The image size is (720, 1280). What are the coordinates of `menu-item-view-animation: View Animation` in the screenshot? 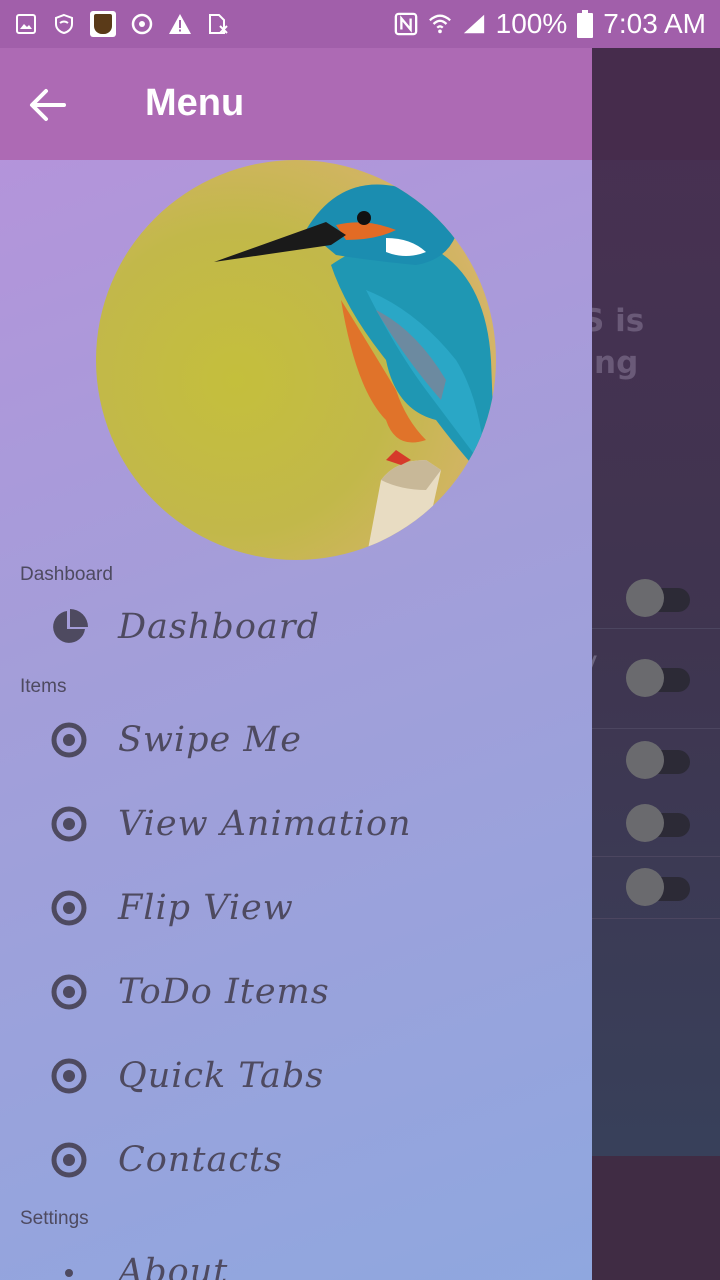 It's located at (296, 824).